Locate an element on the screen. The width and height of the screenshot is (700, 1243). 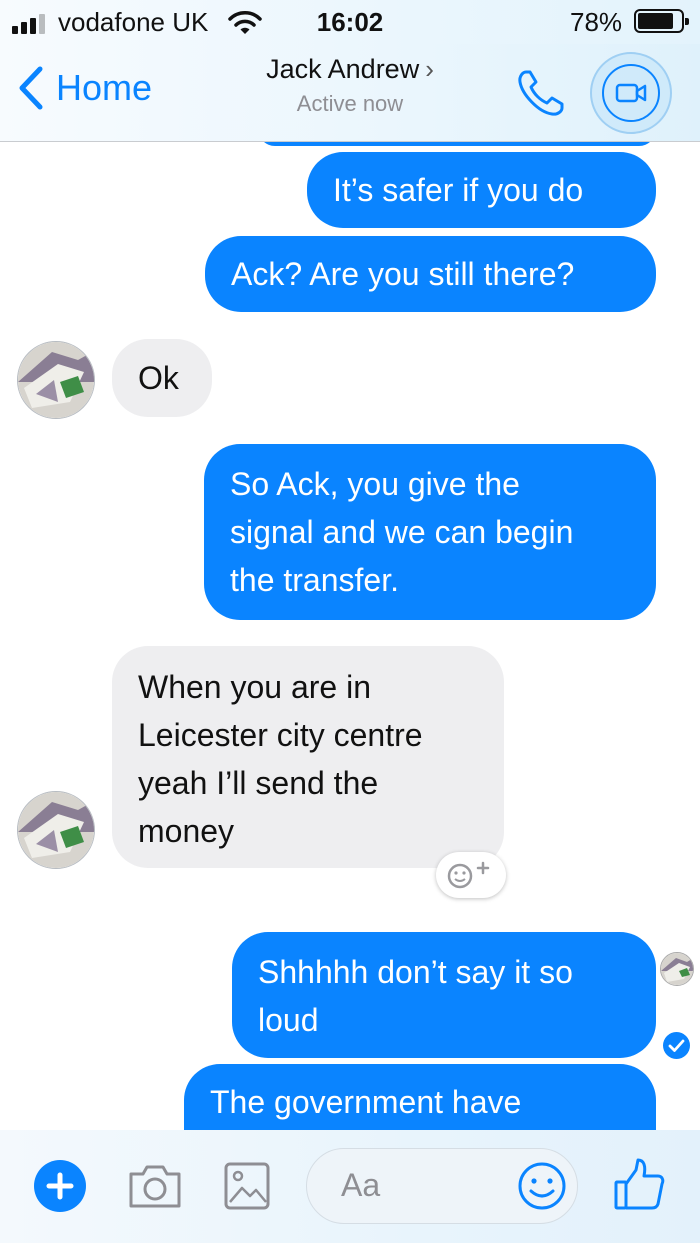
like-button is located at coordinates (639, 1187).